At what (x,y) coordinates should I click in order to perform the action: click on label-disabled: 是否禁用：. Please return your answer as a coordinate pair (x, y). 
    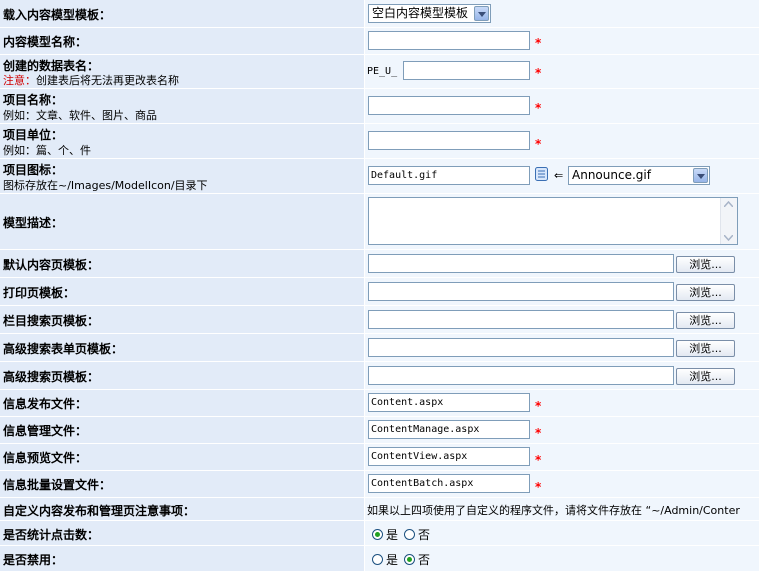
    Looking at the image, I should click on (33, 560).